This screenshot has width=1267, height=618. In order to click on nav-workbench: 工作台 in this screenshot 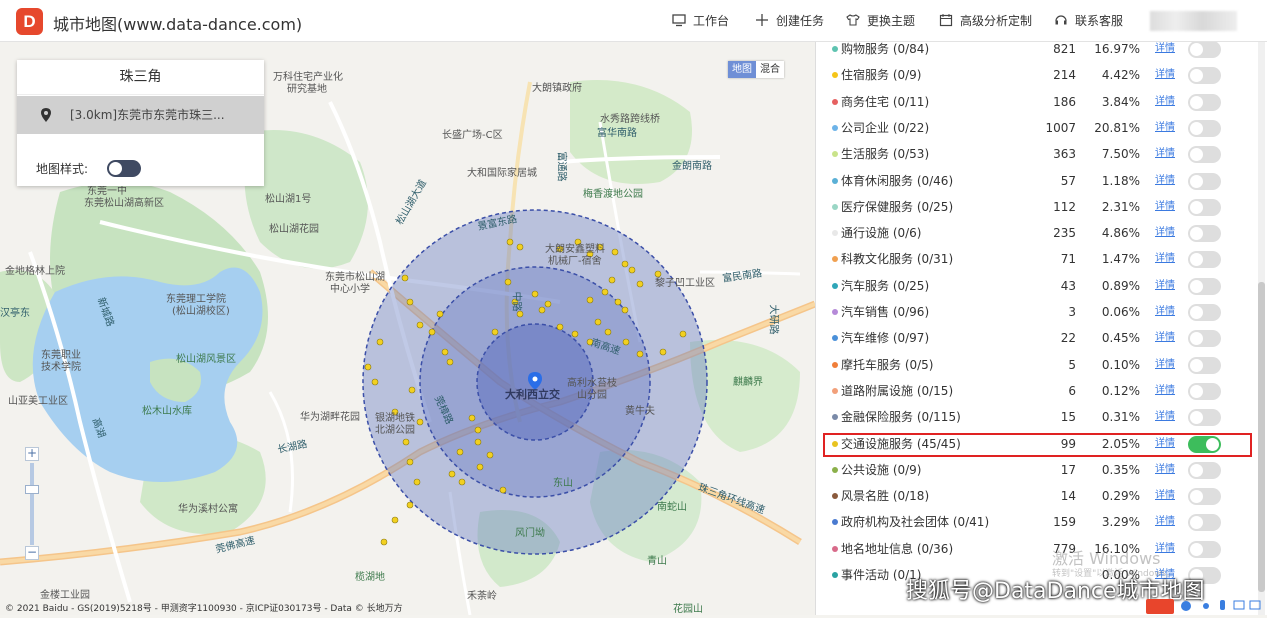, I will do `click(700, 21)`.